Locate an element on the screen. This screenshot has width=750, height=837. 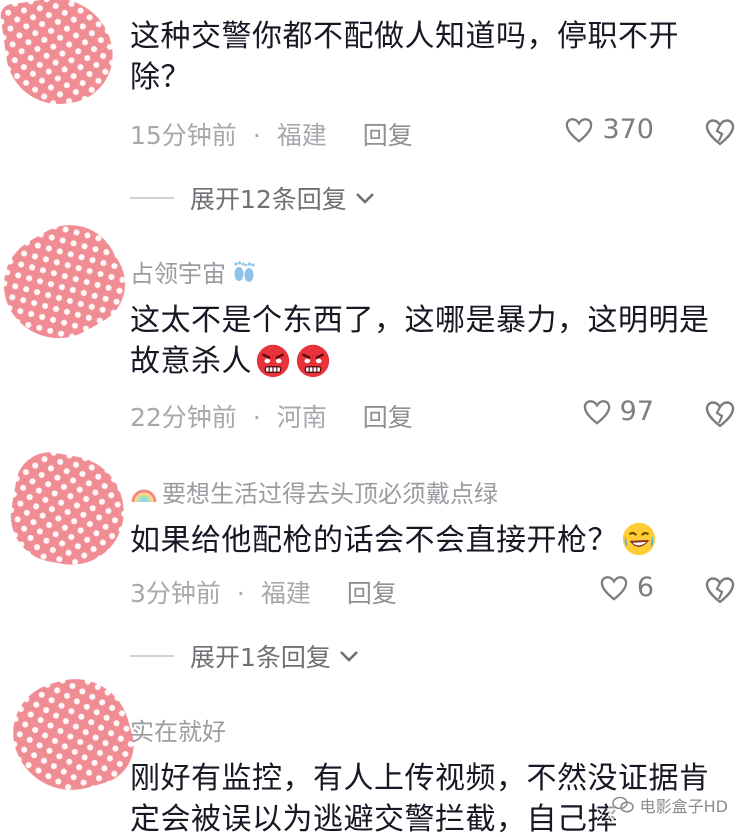
comment-meta: 3分钟前 · 福建 回复 is located at coordinates (263, 592).